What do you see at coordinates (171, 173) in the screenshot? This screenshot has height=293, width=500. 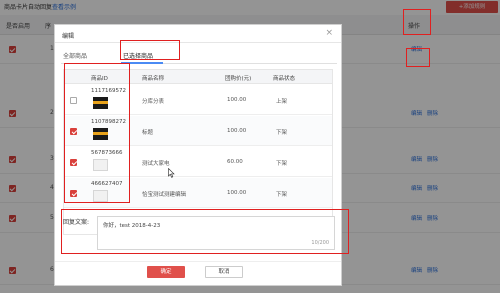 I see `mouse-cursor-icon` at bounding box center [171, 173].